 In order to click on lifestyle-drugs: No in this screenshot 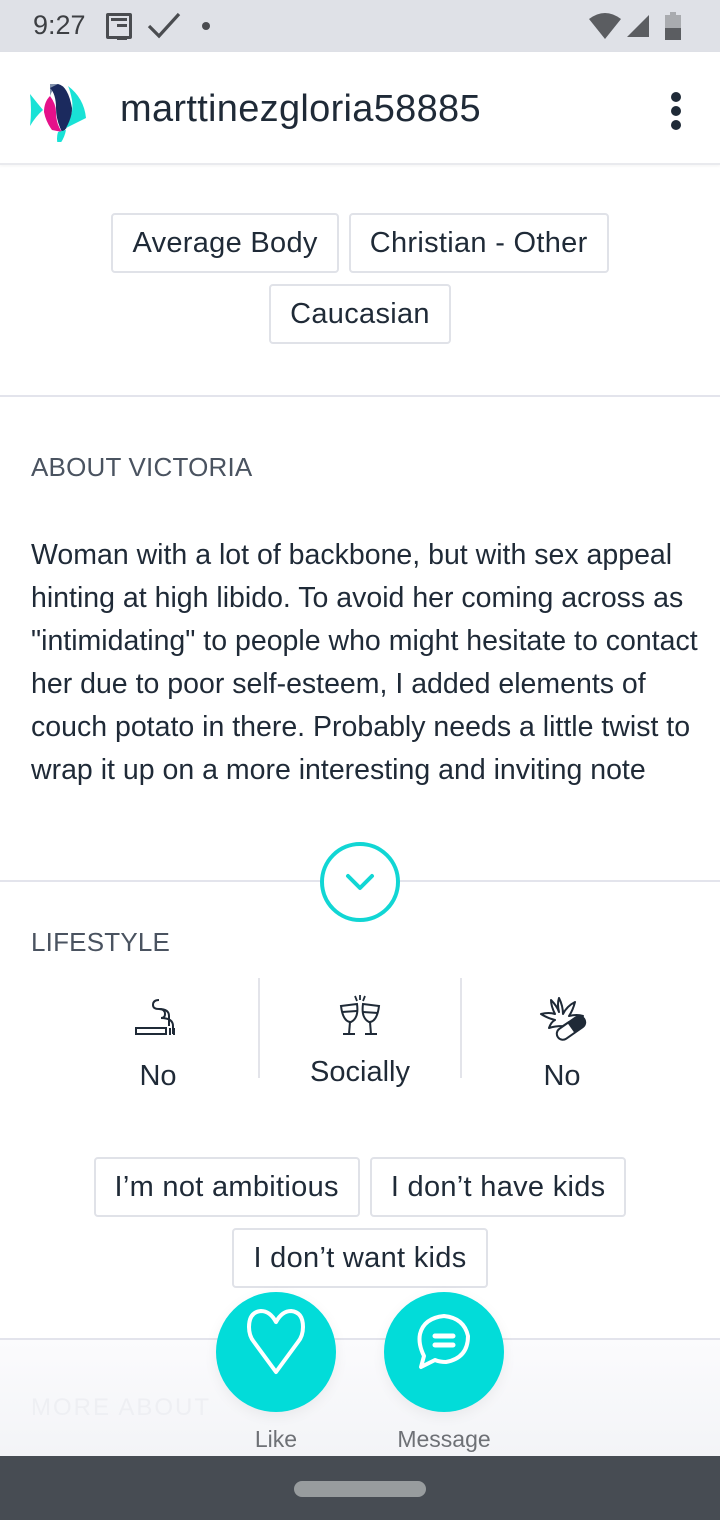, I will do `click(561, 1035)`.